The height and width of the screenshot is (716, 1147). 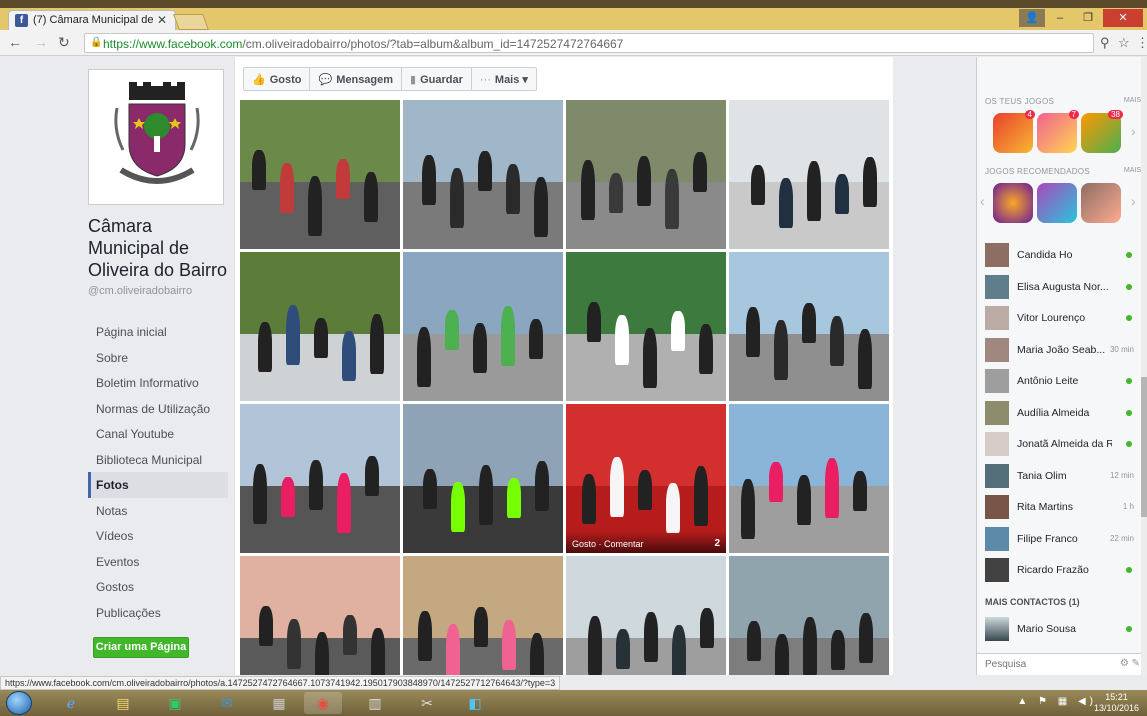 What do you see at coordinates (375, 703) in the screenshot?
I see `calculator-icon: ▥` at bounding box center [375, 703].